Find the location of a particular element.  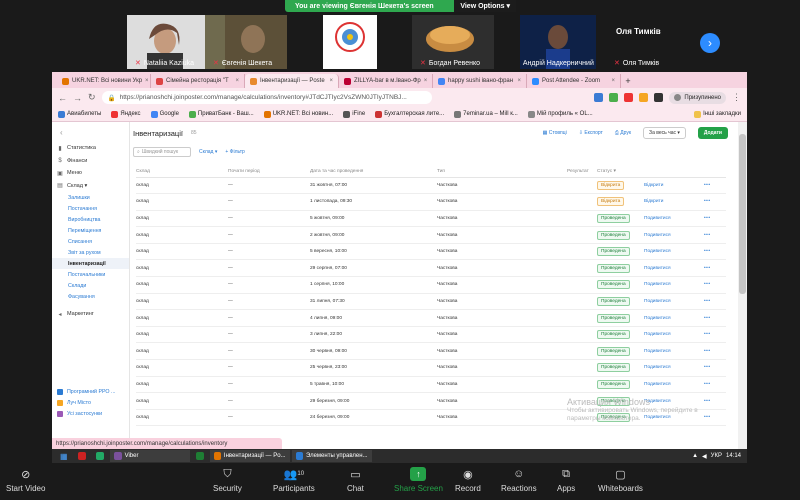

participant-tile: ✕ Євгенія Шекета is located at coordinates (246, 42).